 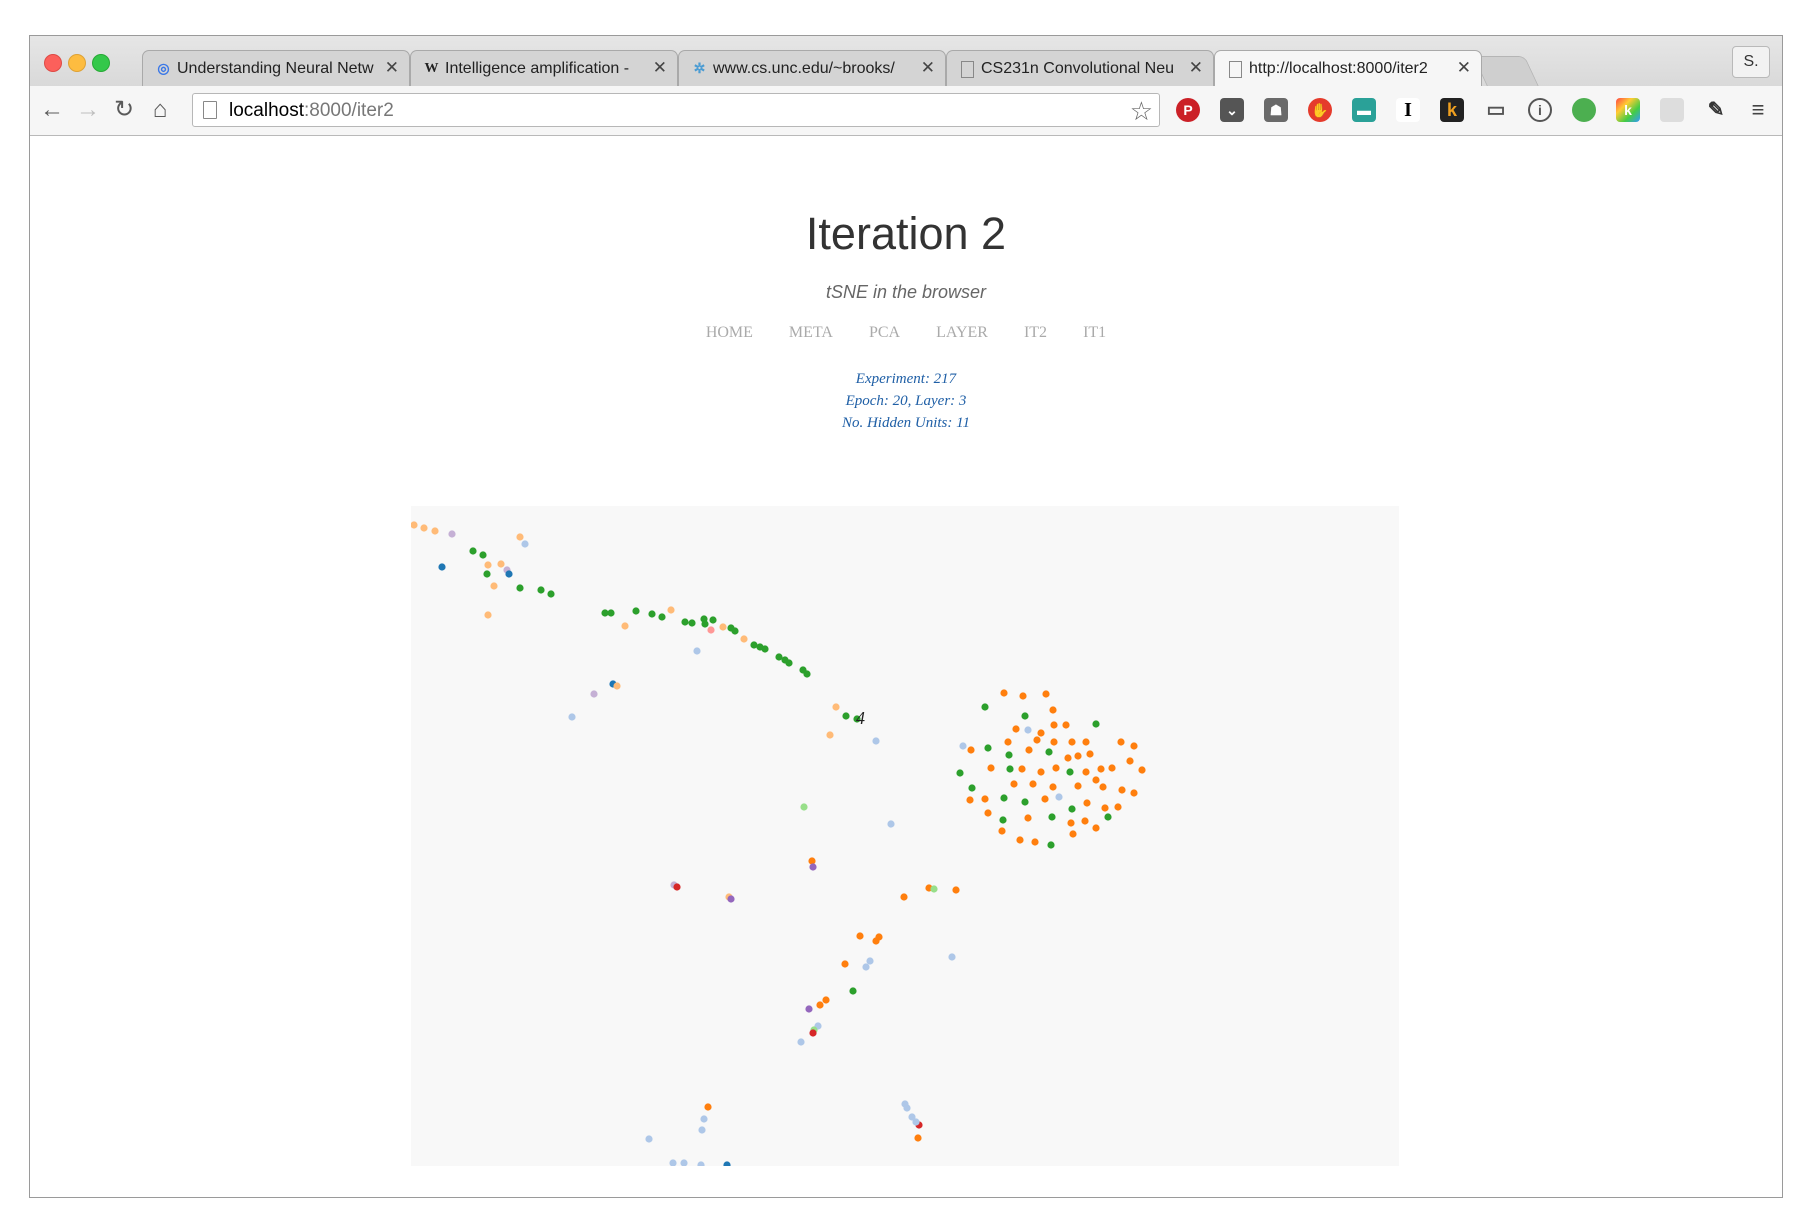 I want to click on tab-understanding-neural-networks: ◎ Understanding Neural Netw ✕, so click(x=276, y=68).